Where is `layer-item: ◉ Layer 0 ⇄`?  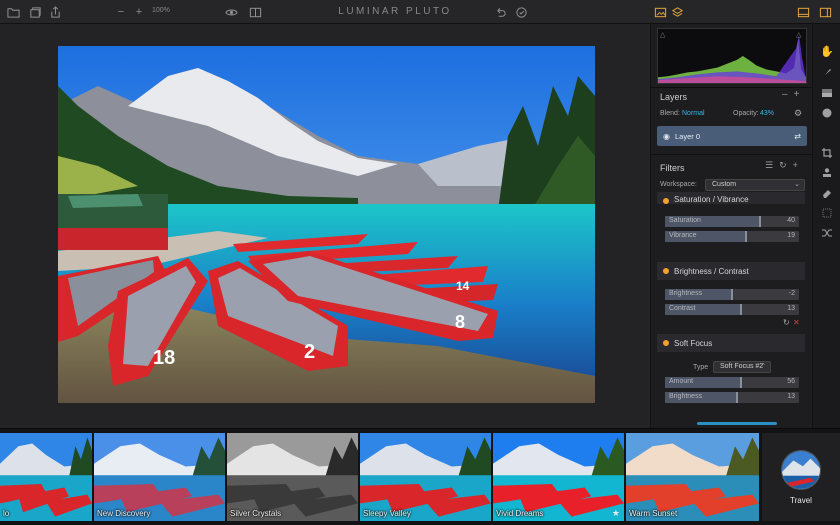
layer-item: ◉ Layer 0 ⇄ is located at coordinates (732, 136).